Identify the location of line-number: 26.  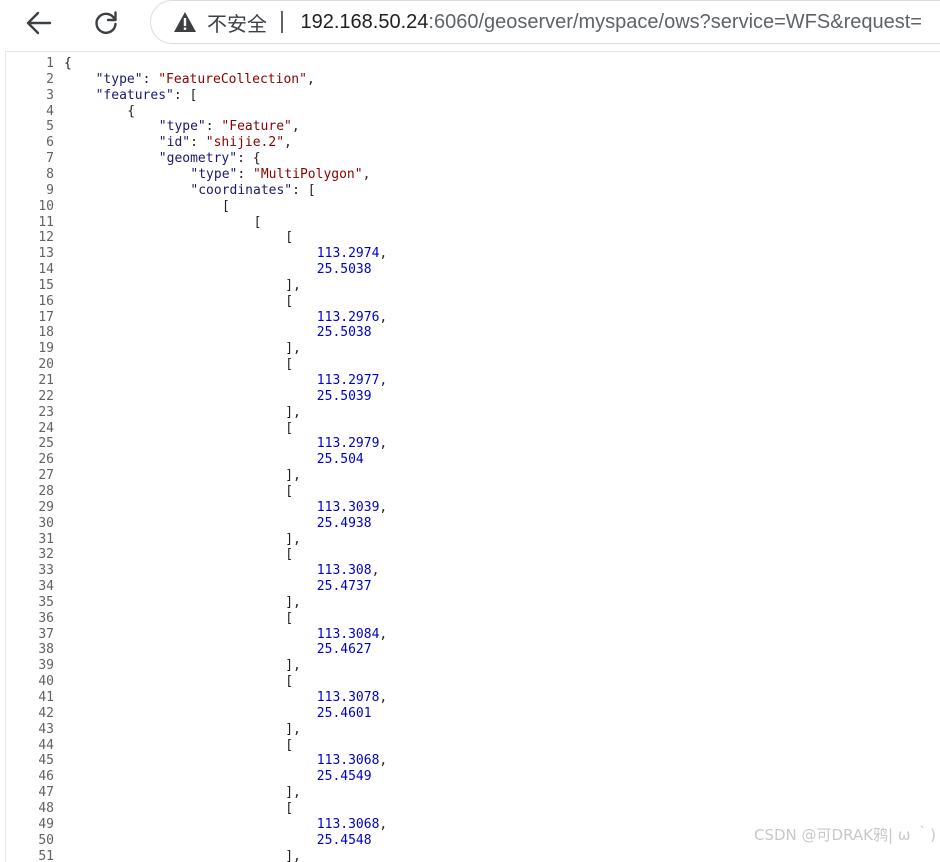
(35, 460).